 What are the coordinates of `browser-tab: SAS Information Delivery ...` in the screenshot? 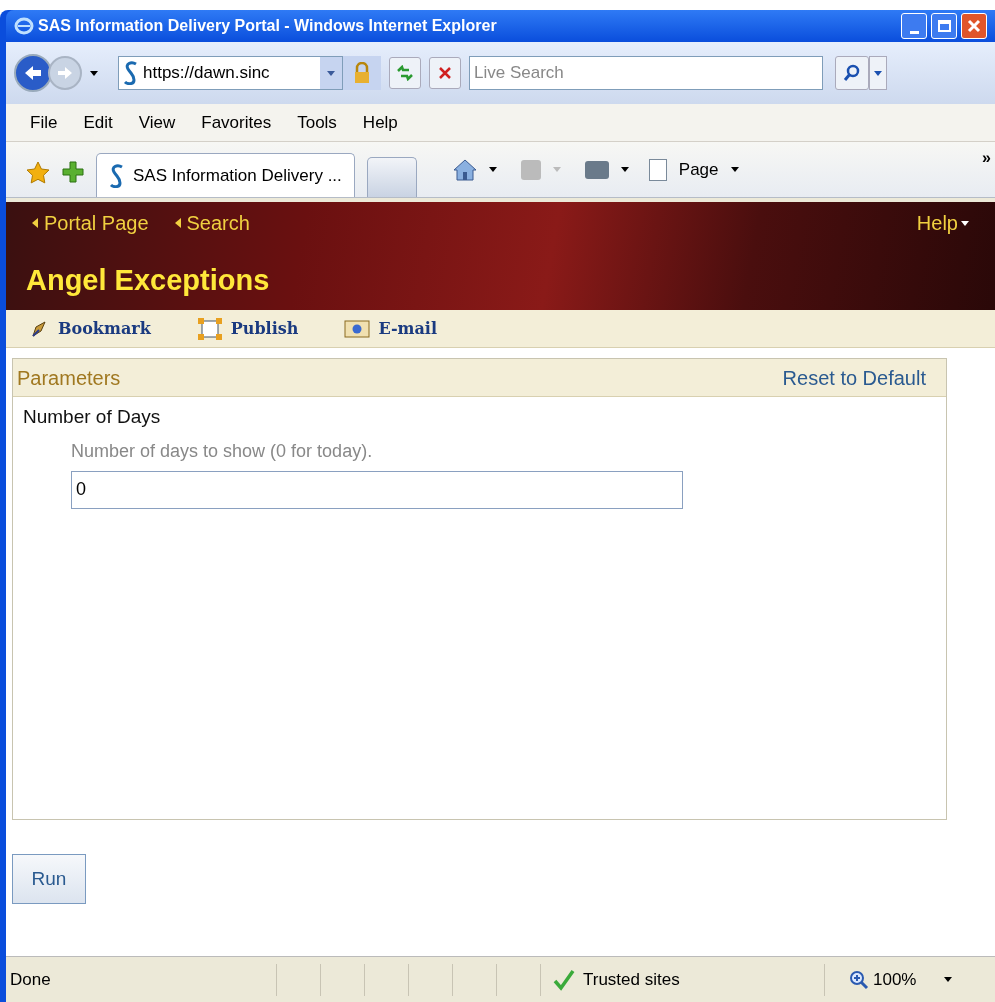 It's located at (225, 175).